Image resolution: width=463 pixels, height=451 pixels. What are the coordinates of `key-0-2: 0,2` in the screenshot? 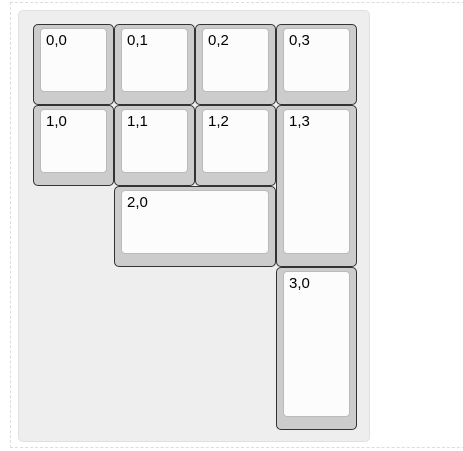 It's located at (235, 64).